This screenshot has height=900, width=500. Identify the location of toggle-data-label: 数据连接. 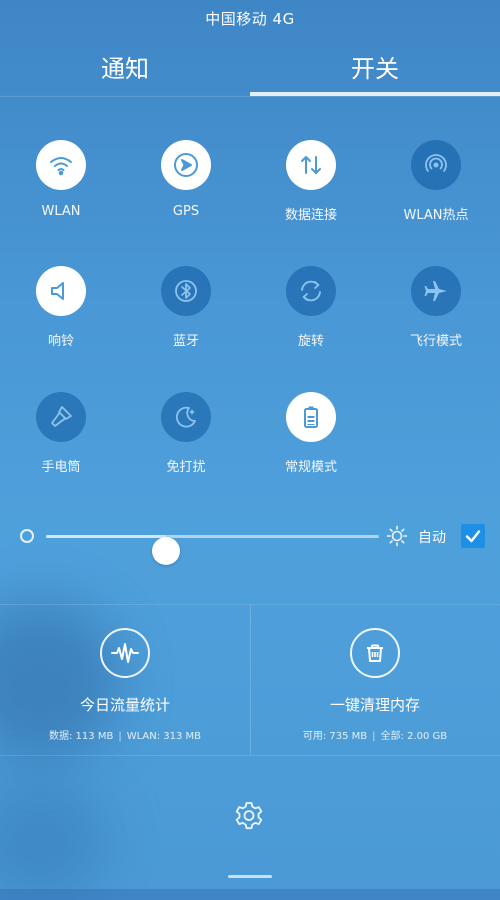
(310, 215).